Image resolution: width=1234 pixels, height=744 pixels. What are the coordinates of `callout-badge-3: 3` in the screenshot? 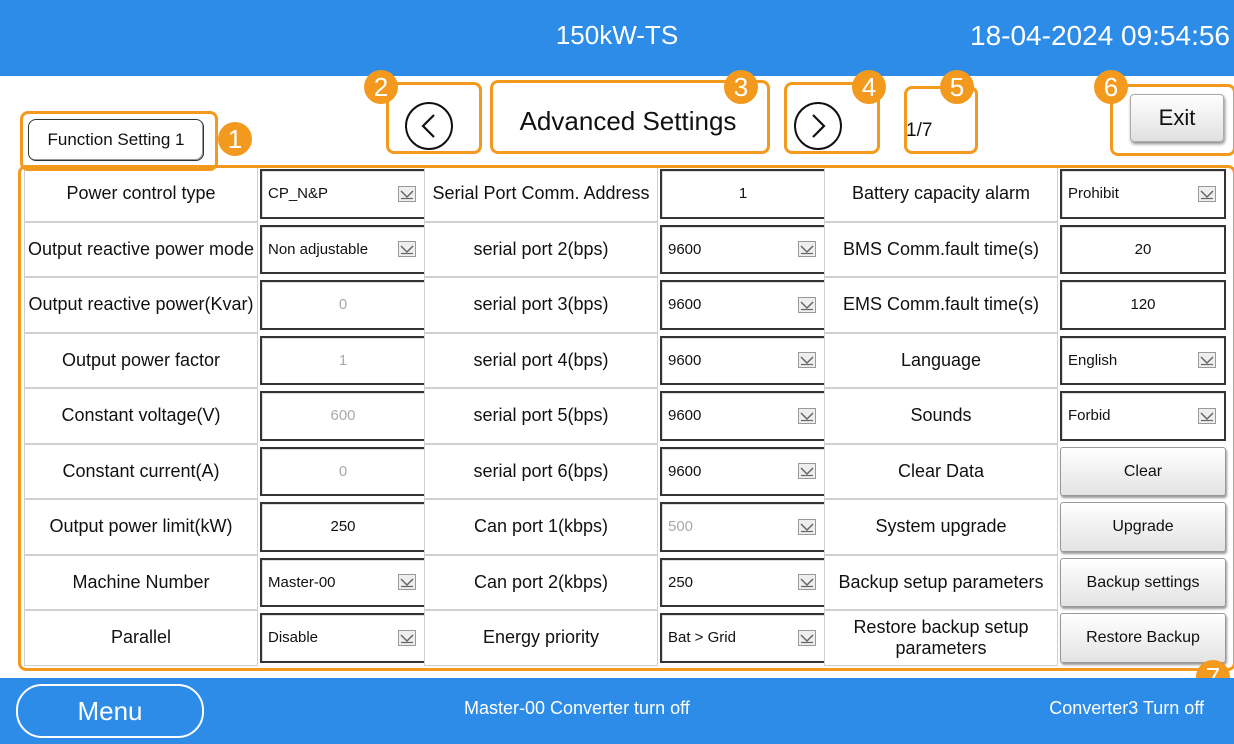 It's located at (741, 87).